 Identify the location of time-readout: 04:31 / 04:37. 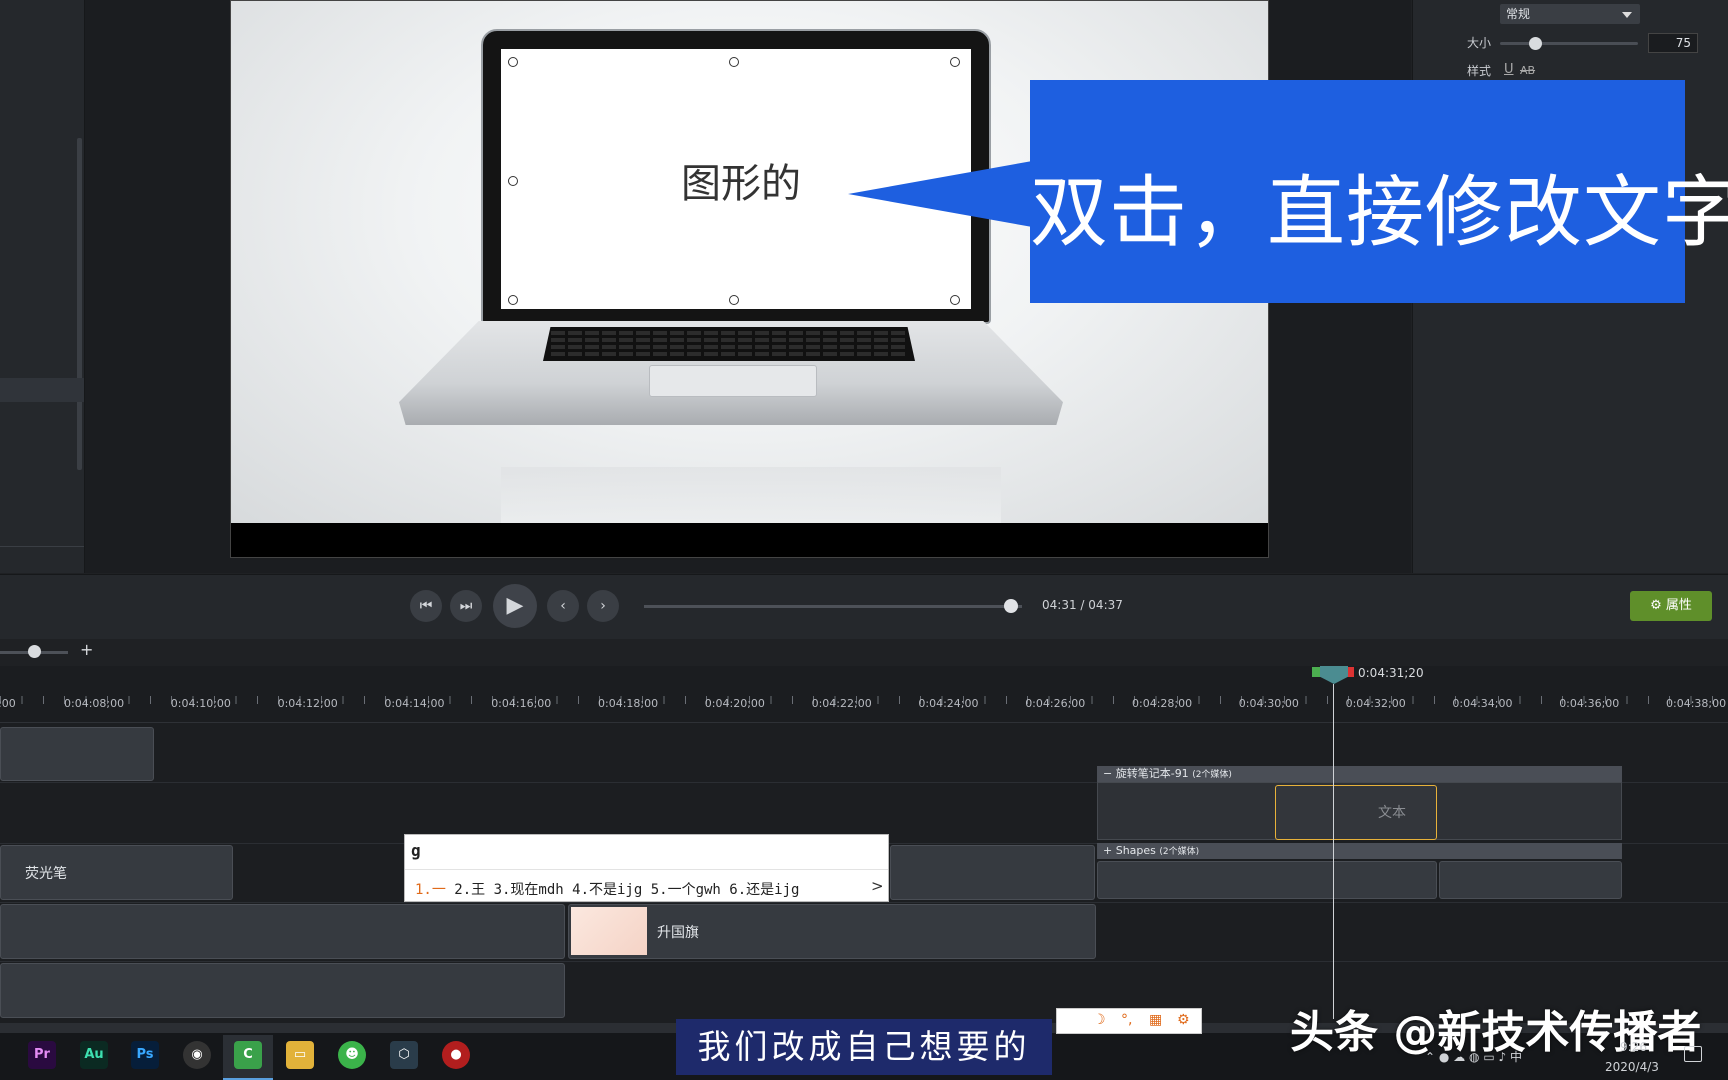
(1082, 605).